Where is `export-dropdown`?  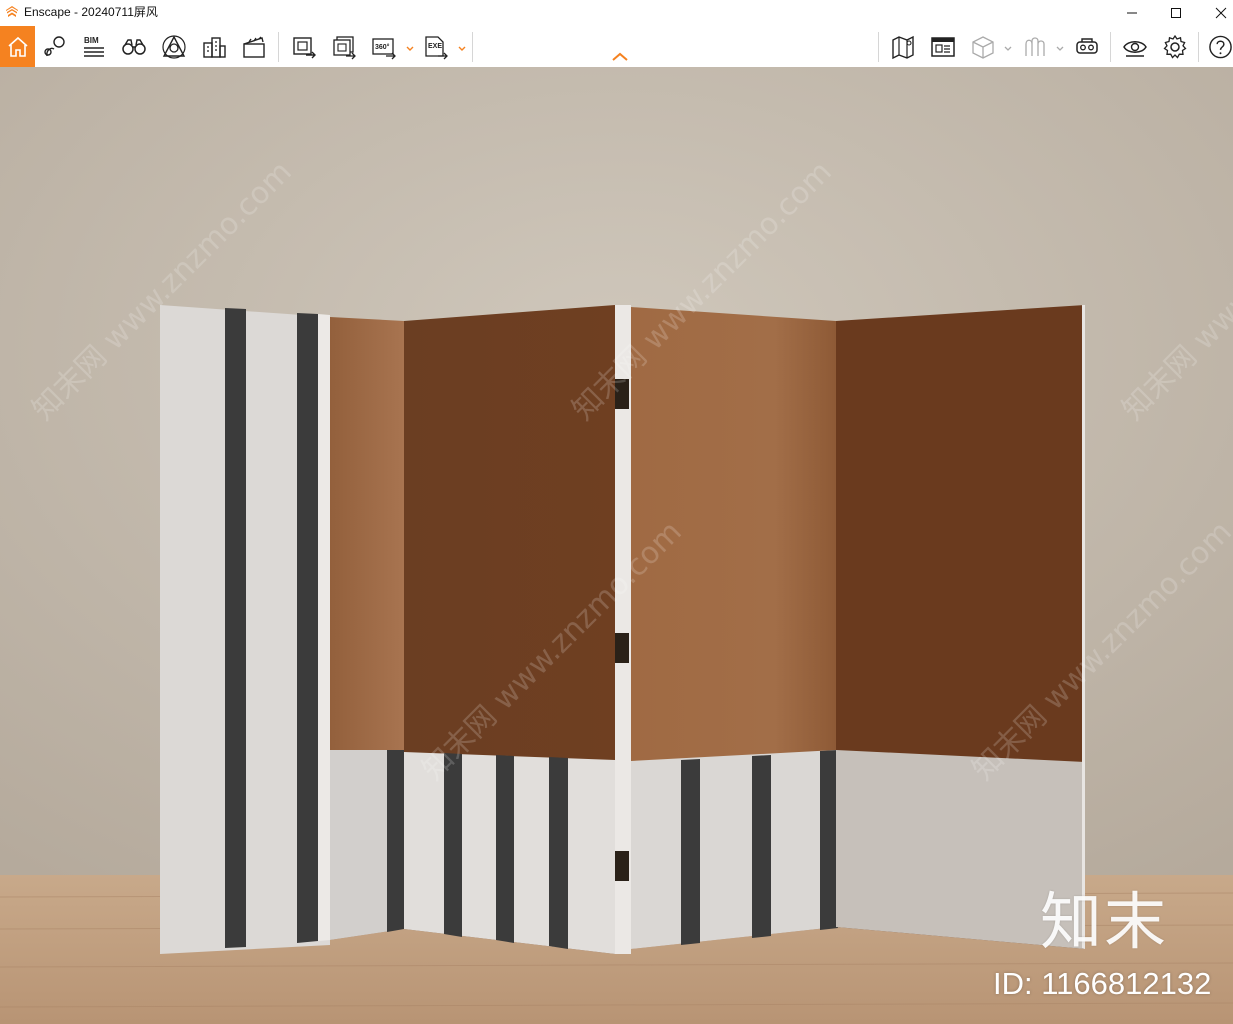 export-dropdown is located at coordinates (462, 45).